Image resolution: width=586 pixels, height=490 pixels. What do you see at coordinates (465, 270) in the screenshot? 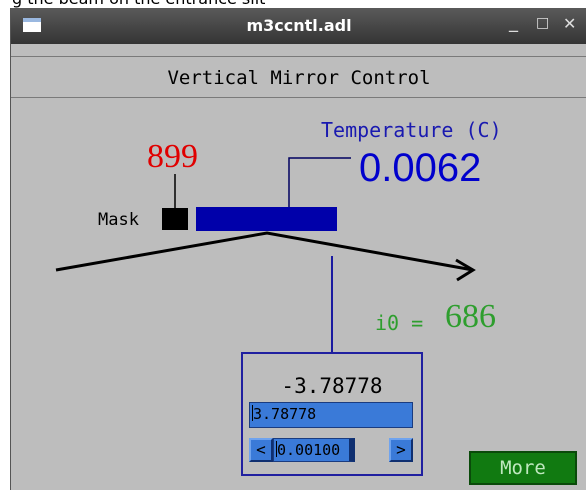
I see `beam-arrowhead` at bounding box center [465, 270].